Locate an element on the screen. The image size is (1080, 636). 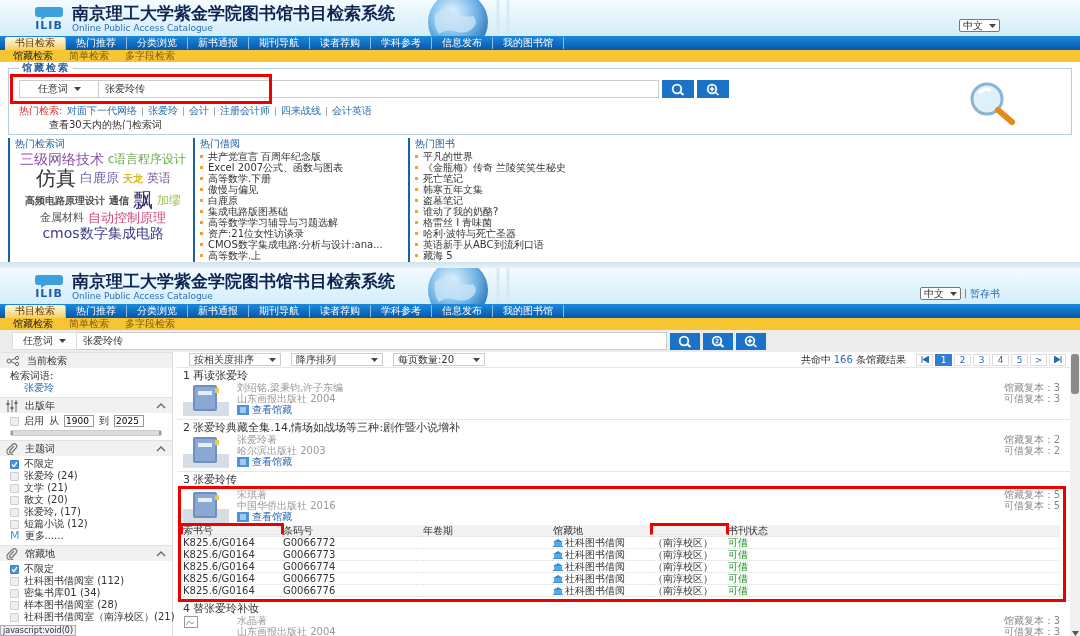
book-link: 格雷丝 I 青味菌 is located at coordinates (458, 222).